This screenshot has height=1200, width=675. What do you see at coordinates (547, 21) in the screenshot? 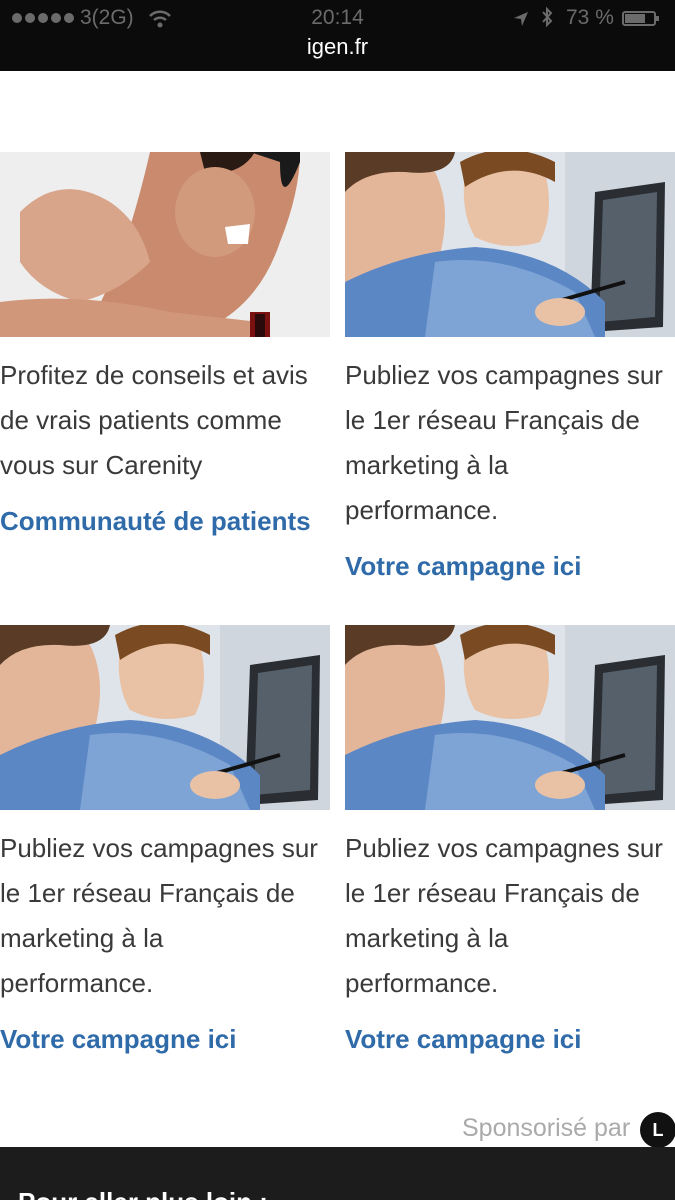
I see `bluetooth-icon` at bounding box center [547, 21].